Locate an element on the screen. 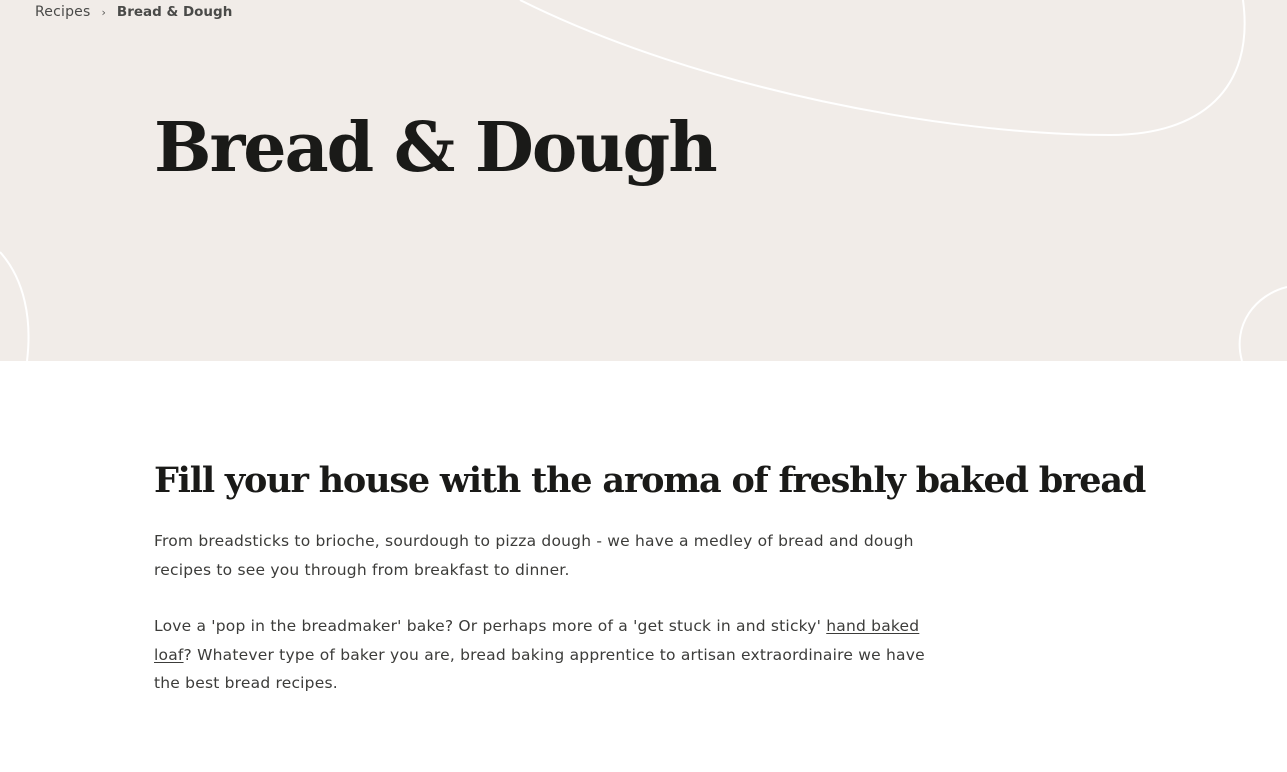  breadcrumb: Recipes › Bread & Dough is located at coordinates (133, 12).